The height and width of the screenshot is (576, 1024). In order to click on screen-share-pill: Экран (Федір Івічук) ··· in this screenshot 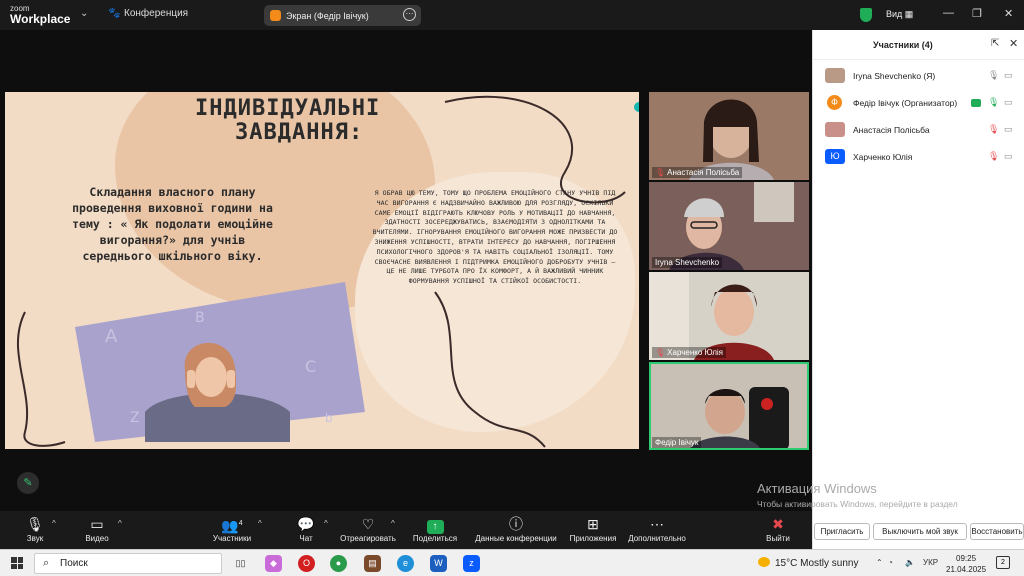, I will do `click(342, 15)`.